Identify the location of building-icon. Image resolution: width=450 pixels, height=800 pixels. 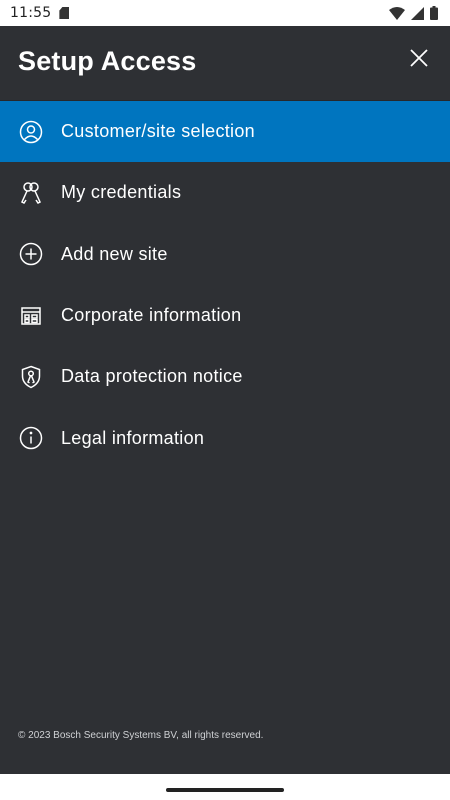
(31, 316).